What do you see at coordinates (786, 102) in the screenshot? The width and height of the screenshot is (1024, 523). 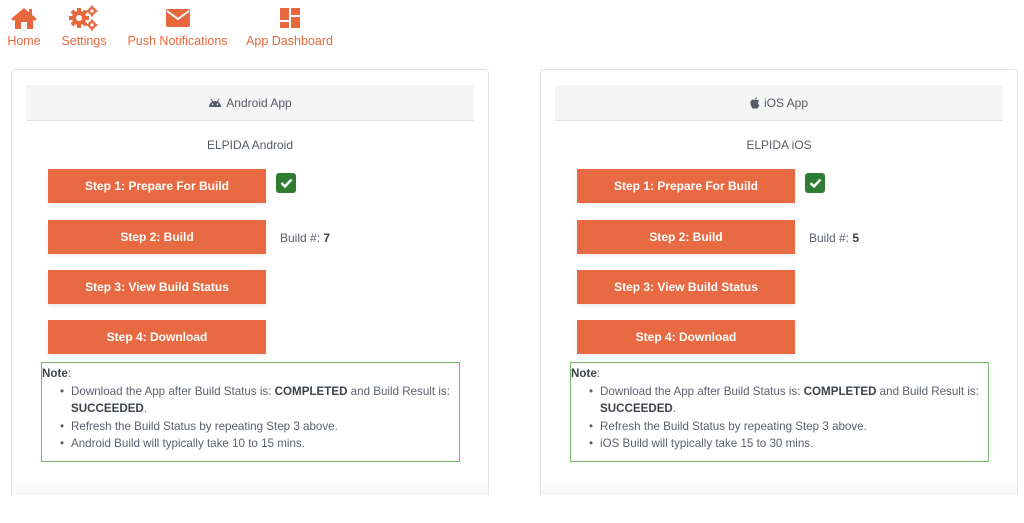 I see `ios-header-title: iOS App` at bounding box center [786, 102].